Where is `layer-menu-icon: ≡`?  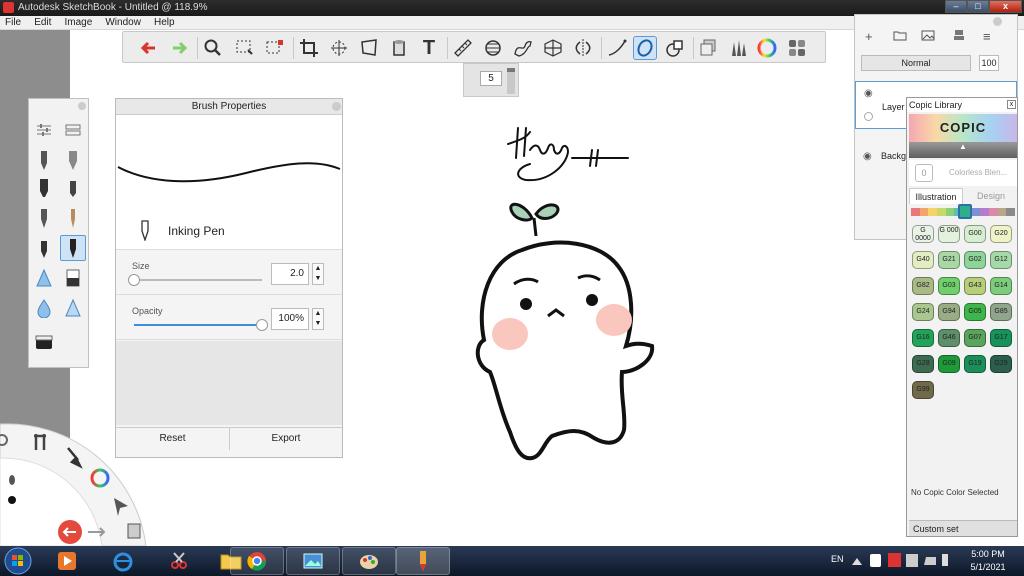
layer-menu-icon: ≡ is located at coordinates (987, 36).